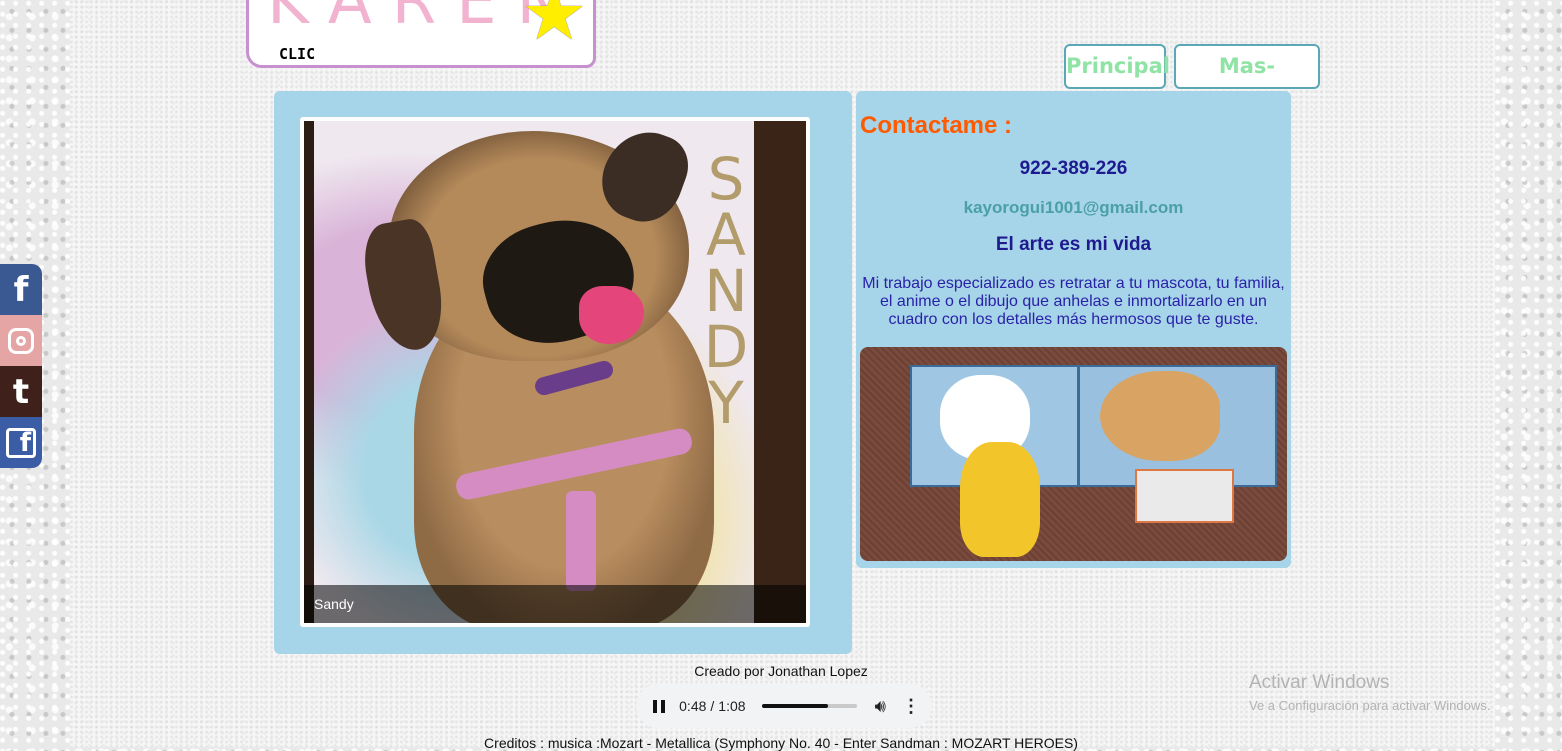 This screenshot has width=1562, height=751. I want to click on pause-icon, so click(658, 706).